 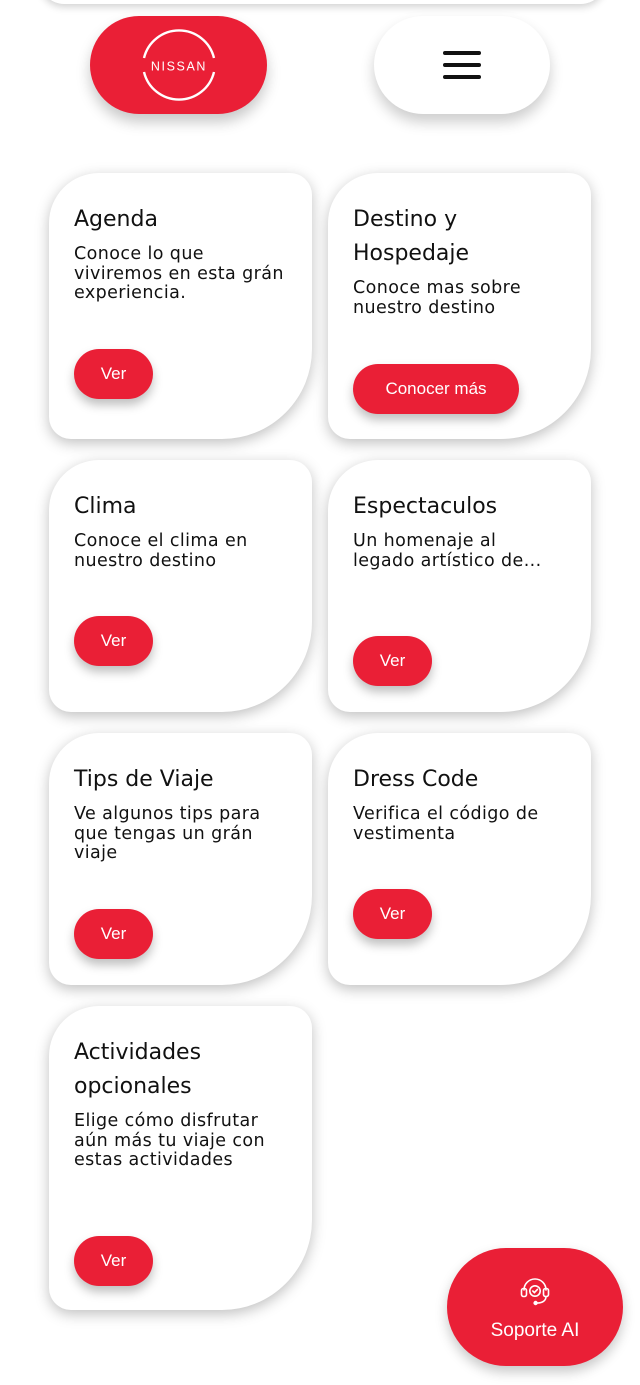 I want to click on hamburger-icon, so click(x=462, y=65).